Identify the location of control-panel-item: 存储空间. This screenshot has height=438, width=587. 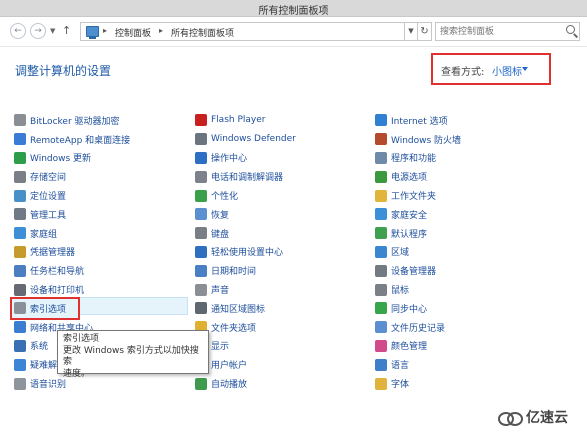
(102, 176).